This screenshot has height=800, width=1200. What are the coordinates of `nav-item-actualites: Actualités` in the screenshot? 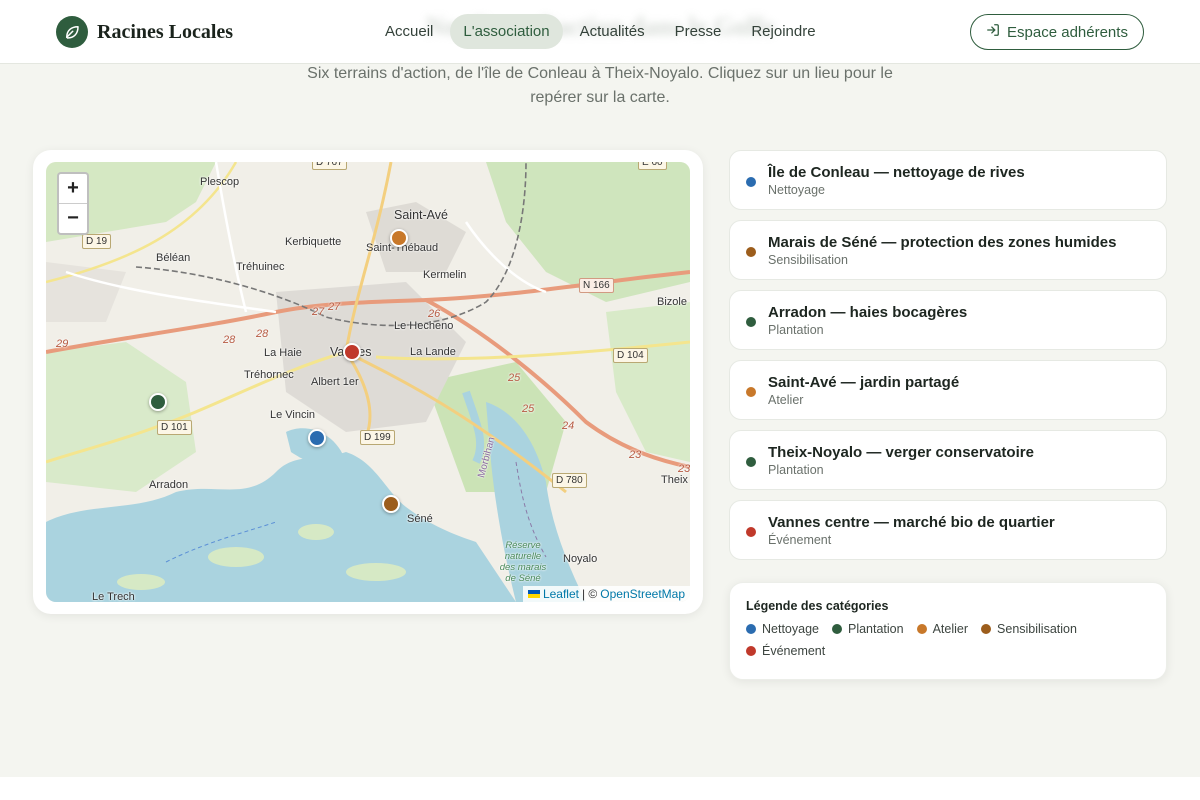 It's located at (612, 31).